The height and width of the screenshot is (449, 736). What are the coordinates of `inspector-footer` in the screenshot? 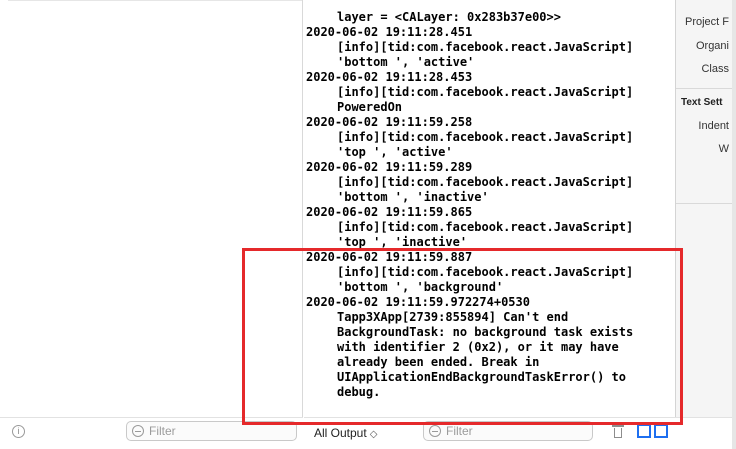 It's located at (705, 433).